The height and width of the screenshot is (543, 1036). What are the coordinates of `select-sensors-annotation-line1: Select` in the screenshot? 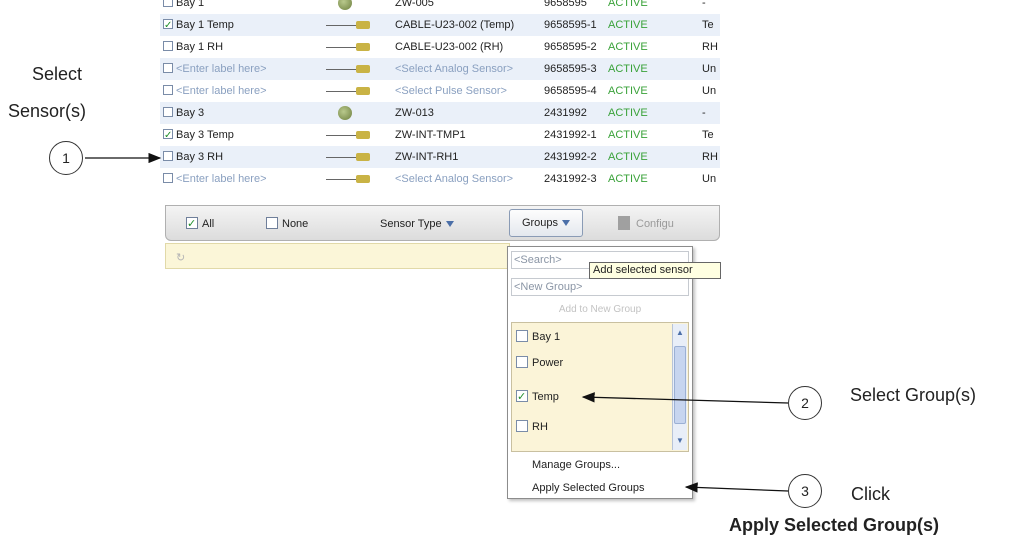 It's located at (57, 74).